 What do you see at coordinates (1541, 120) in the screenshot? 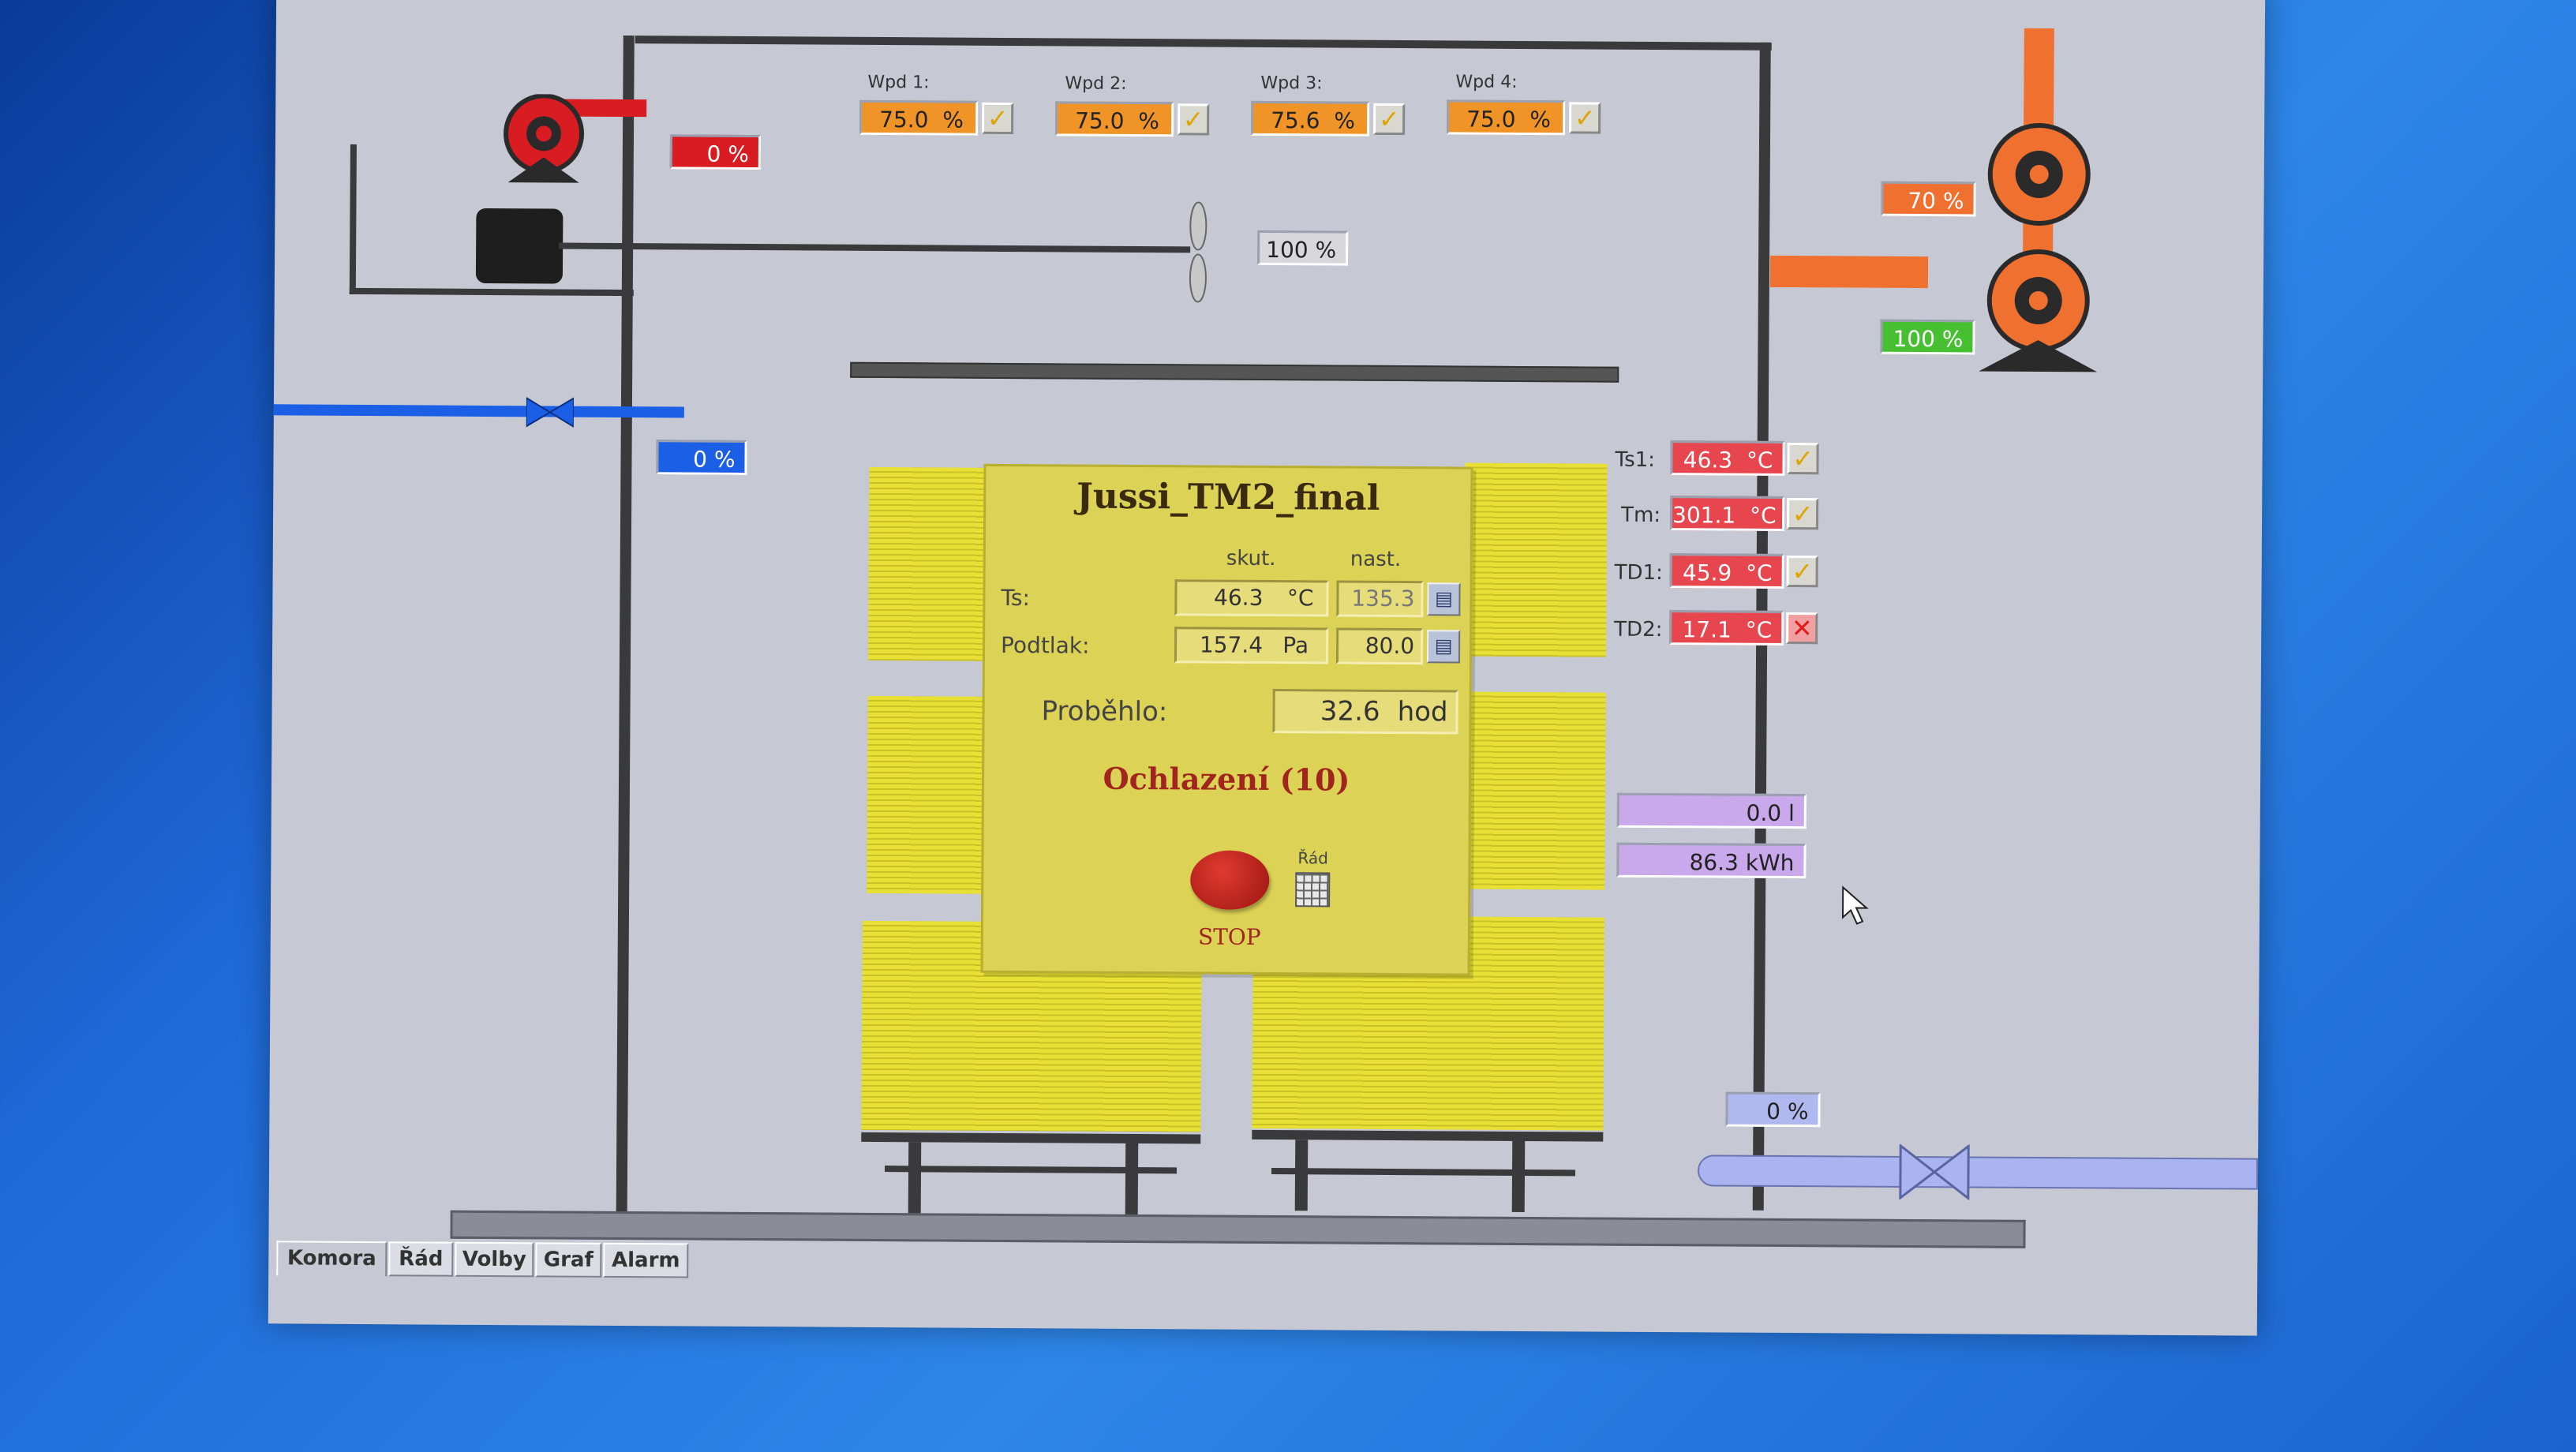
I see `valve-4-unit: %` at bounding box center [1541, 120].